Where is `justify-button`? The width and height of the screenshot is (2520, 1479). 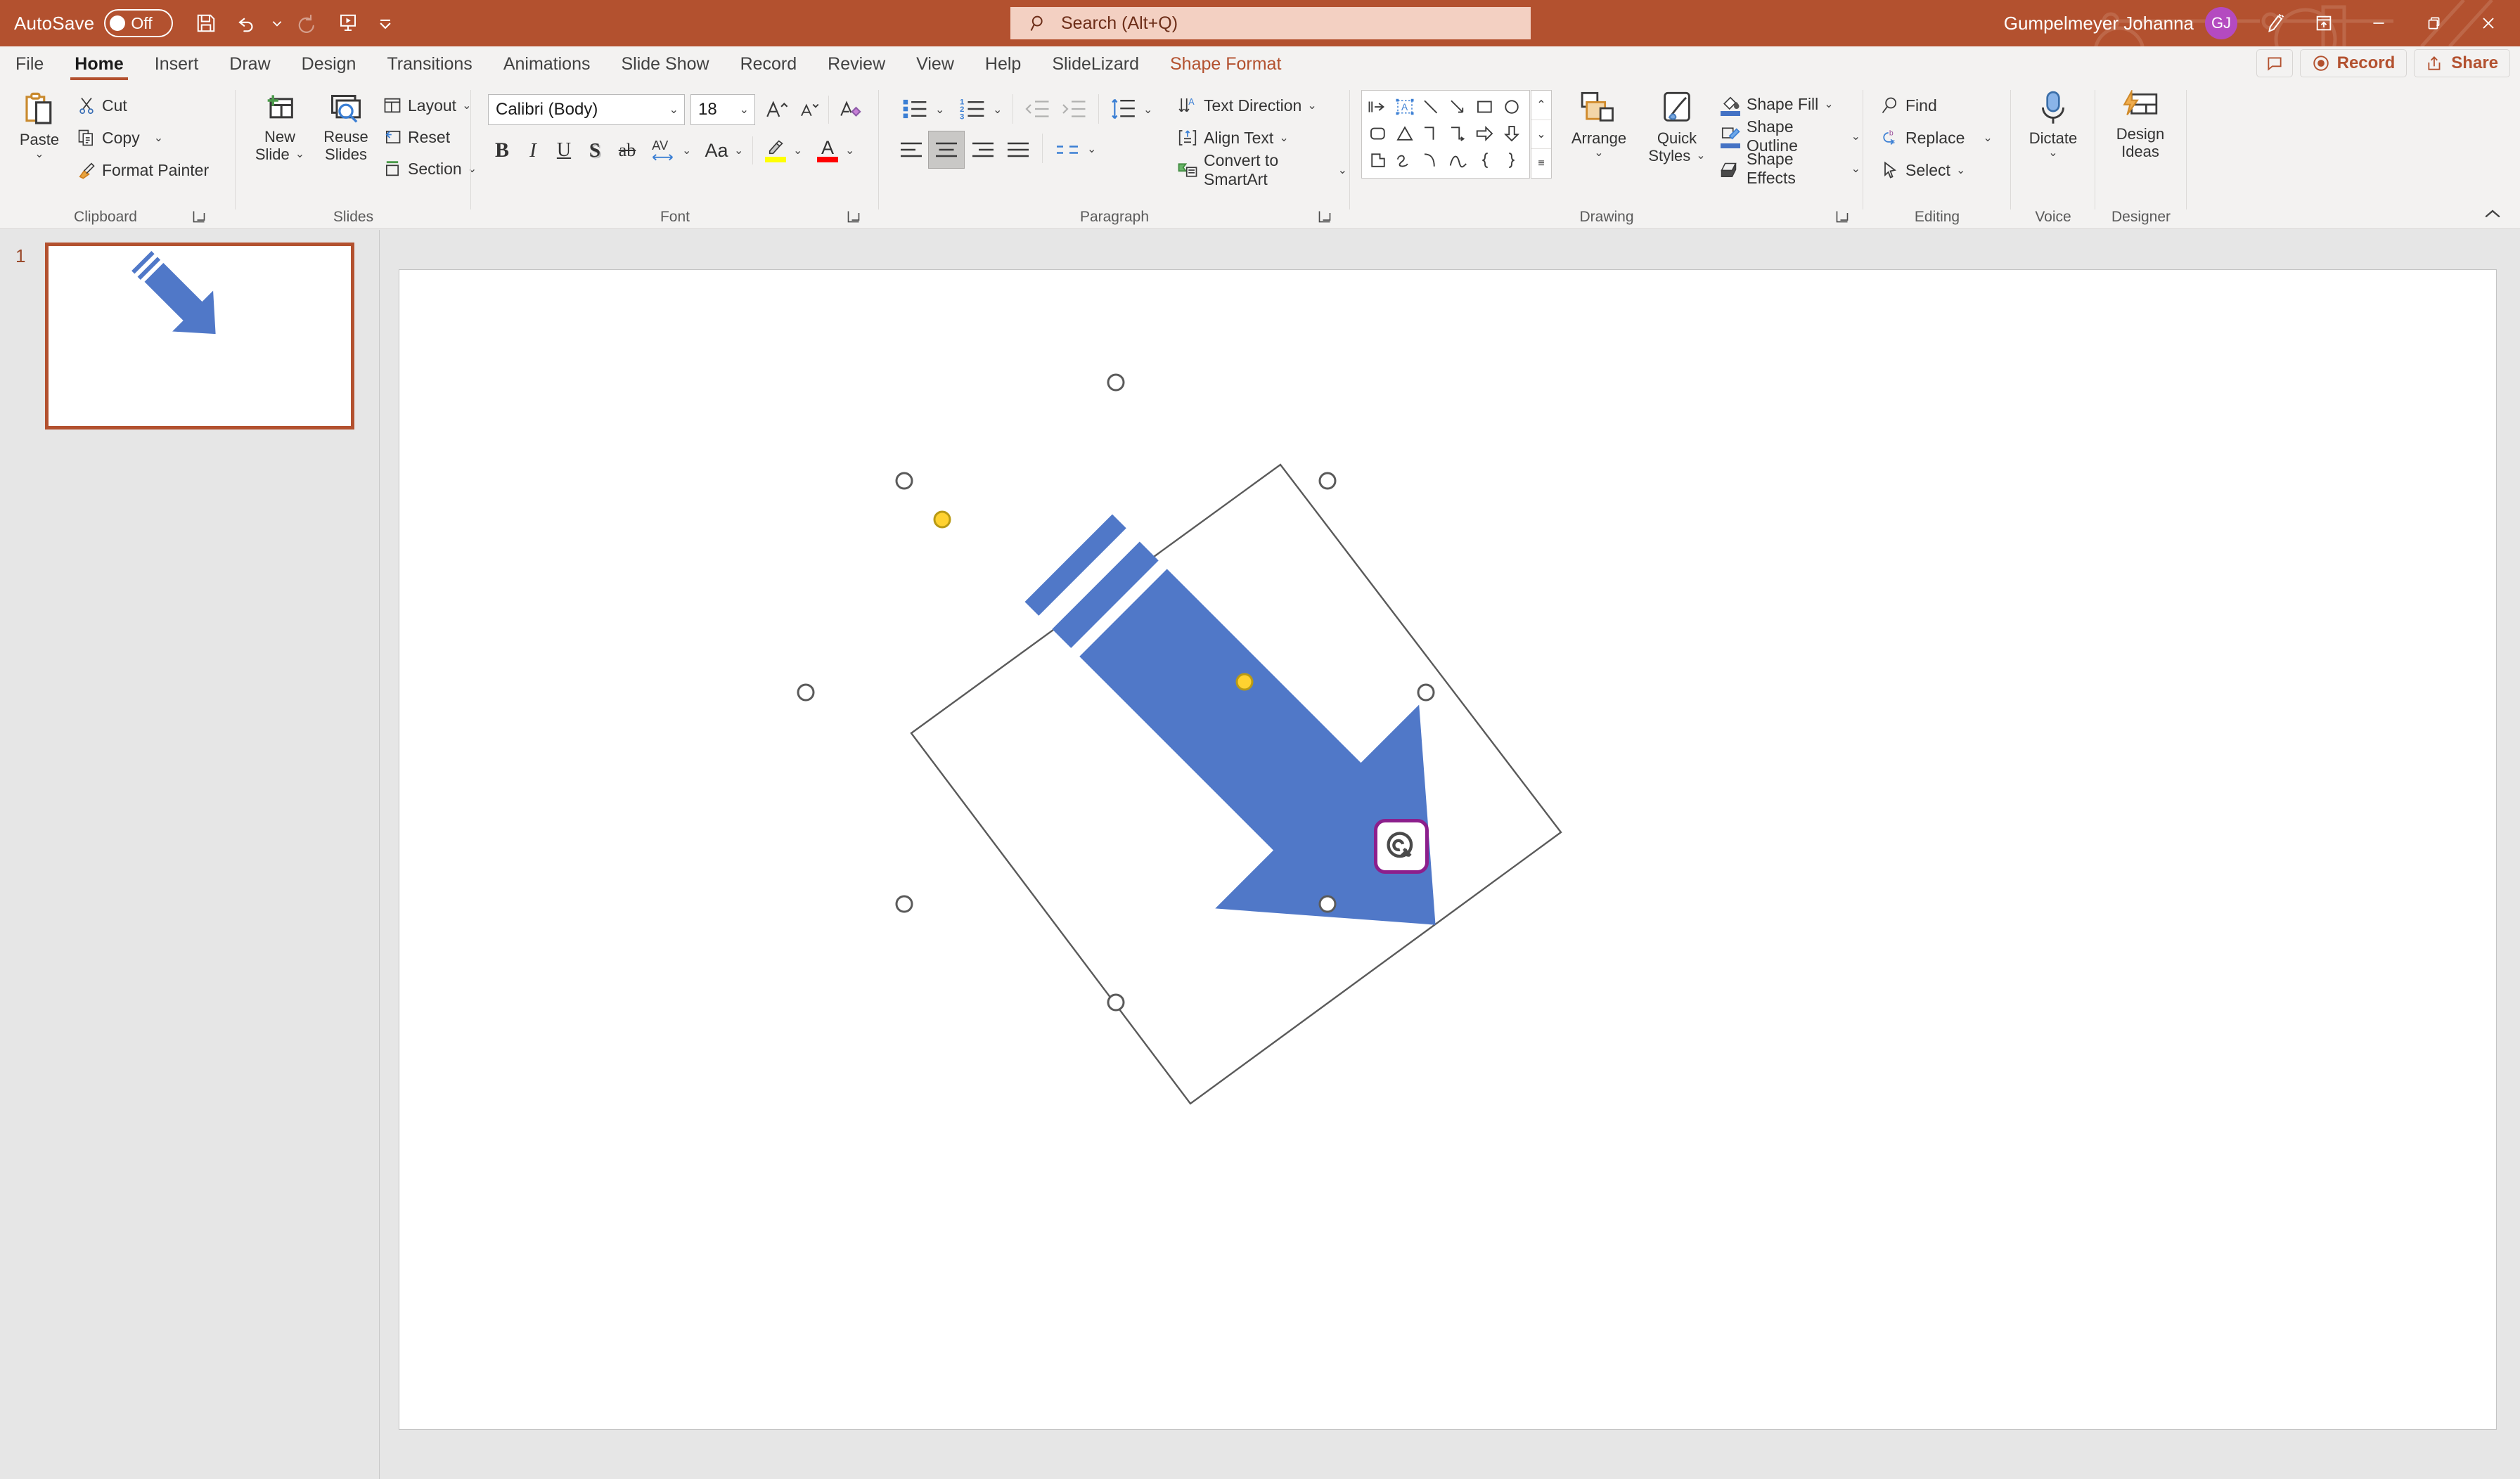
justify-button is located at coordinates (1018, 149).